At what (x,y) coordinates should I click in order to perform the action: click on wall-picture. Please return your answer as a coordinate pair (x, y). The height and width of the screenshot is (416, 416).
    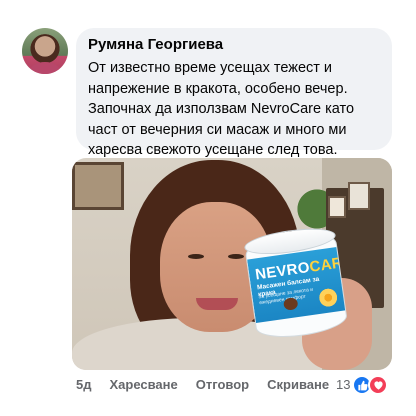
    Looking at the image, I should click on (98, 186).